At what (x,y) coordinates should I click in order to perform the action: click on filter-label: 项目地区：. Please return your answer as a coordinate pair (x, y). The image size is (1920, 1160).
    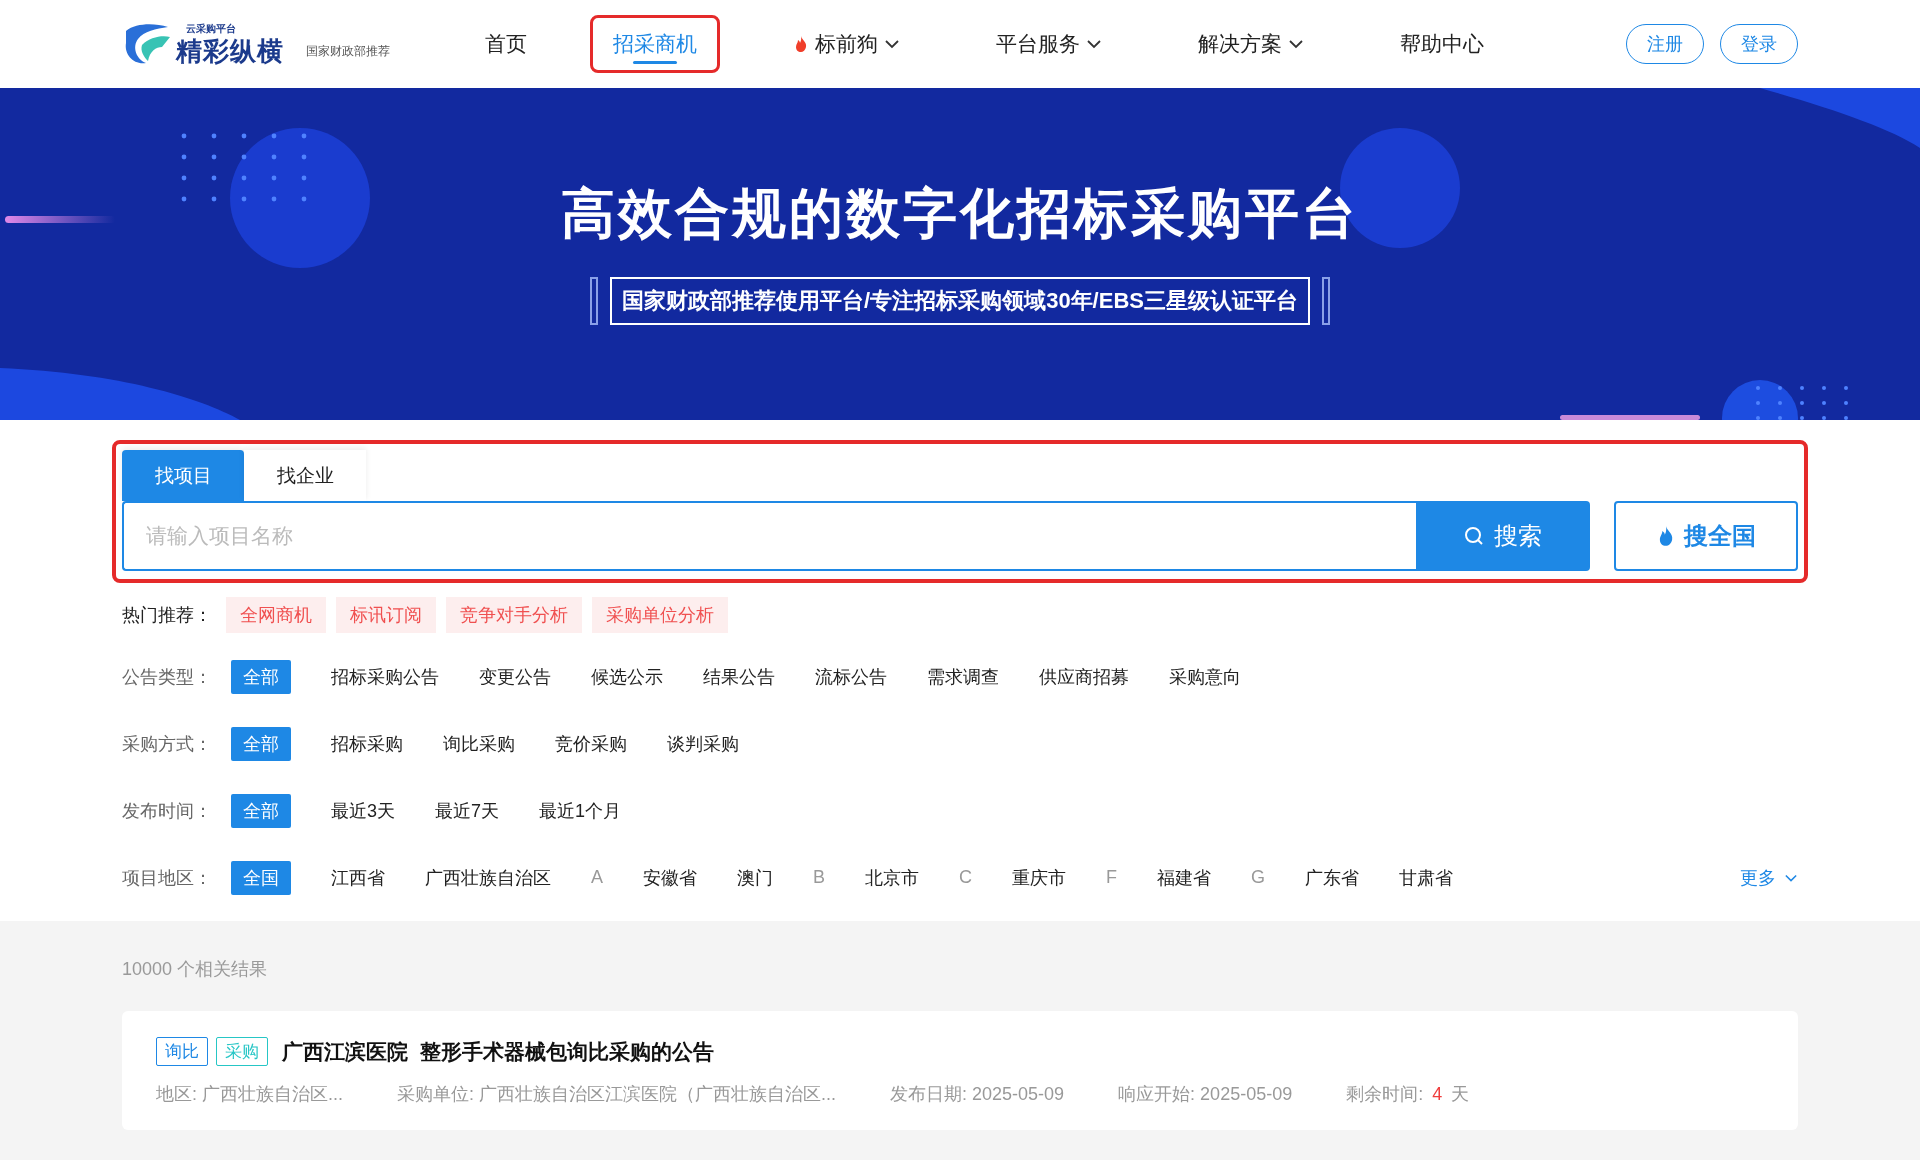
    Looking at the image, I should click on (167, 878).